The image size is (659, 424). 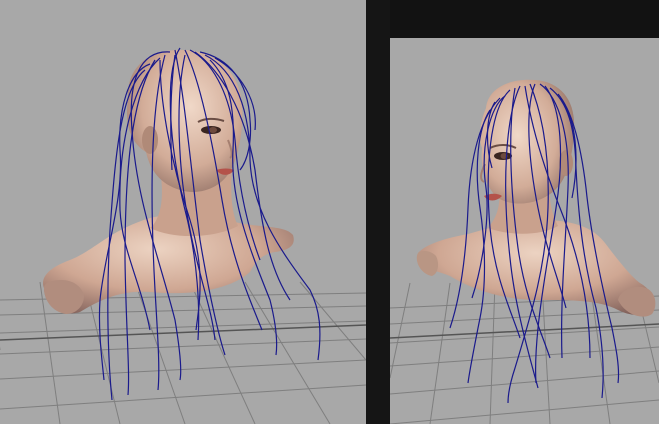 I want to click on viewport-divider, so click(x=378, y=212).